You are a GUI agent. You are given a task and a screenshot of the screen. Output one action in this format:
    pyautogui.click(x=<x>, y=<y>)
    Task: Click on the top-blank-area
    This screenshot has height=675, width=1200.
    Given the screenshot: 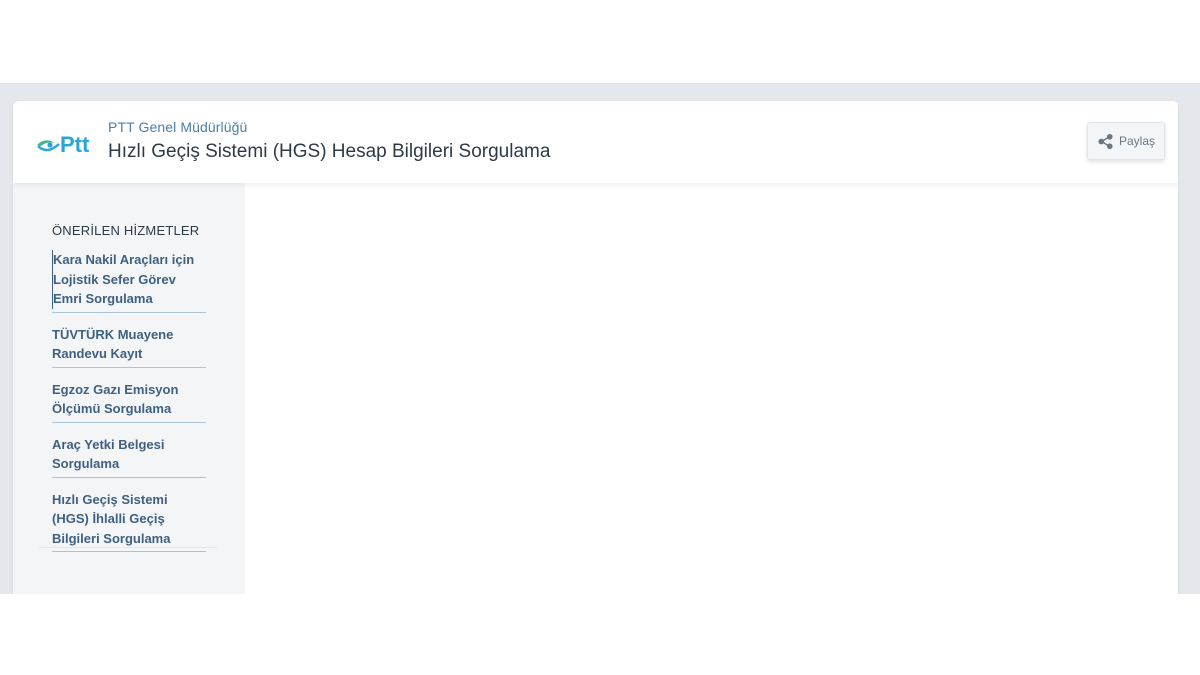 What is the action you would take?
    pyautogui.click(x=600, y=41)
    